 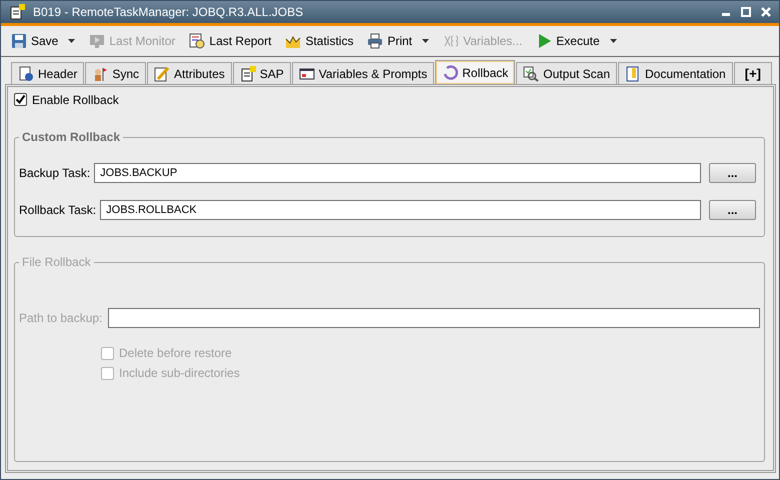 What do you see at coordinates (451, 41) in the screenshot?
I see `variables-icon` at bounding box center [451, 41].